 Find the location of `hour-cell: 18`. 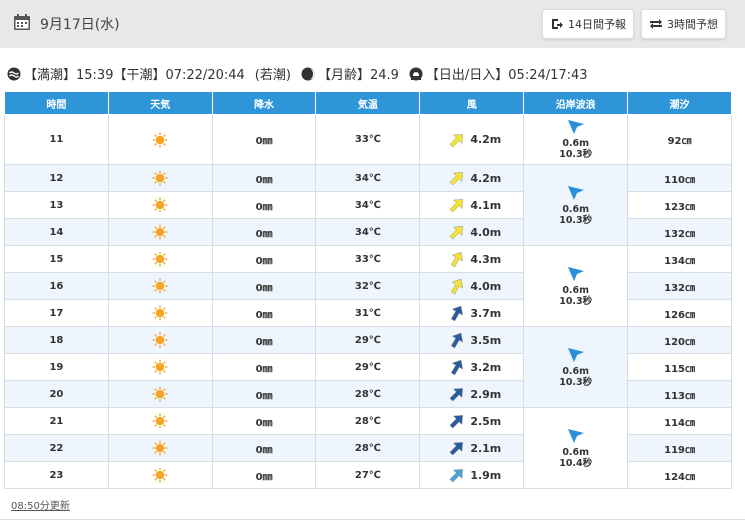

hour-cell: 18 is located at coordinates (56, 340).